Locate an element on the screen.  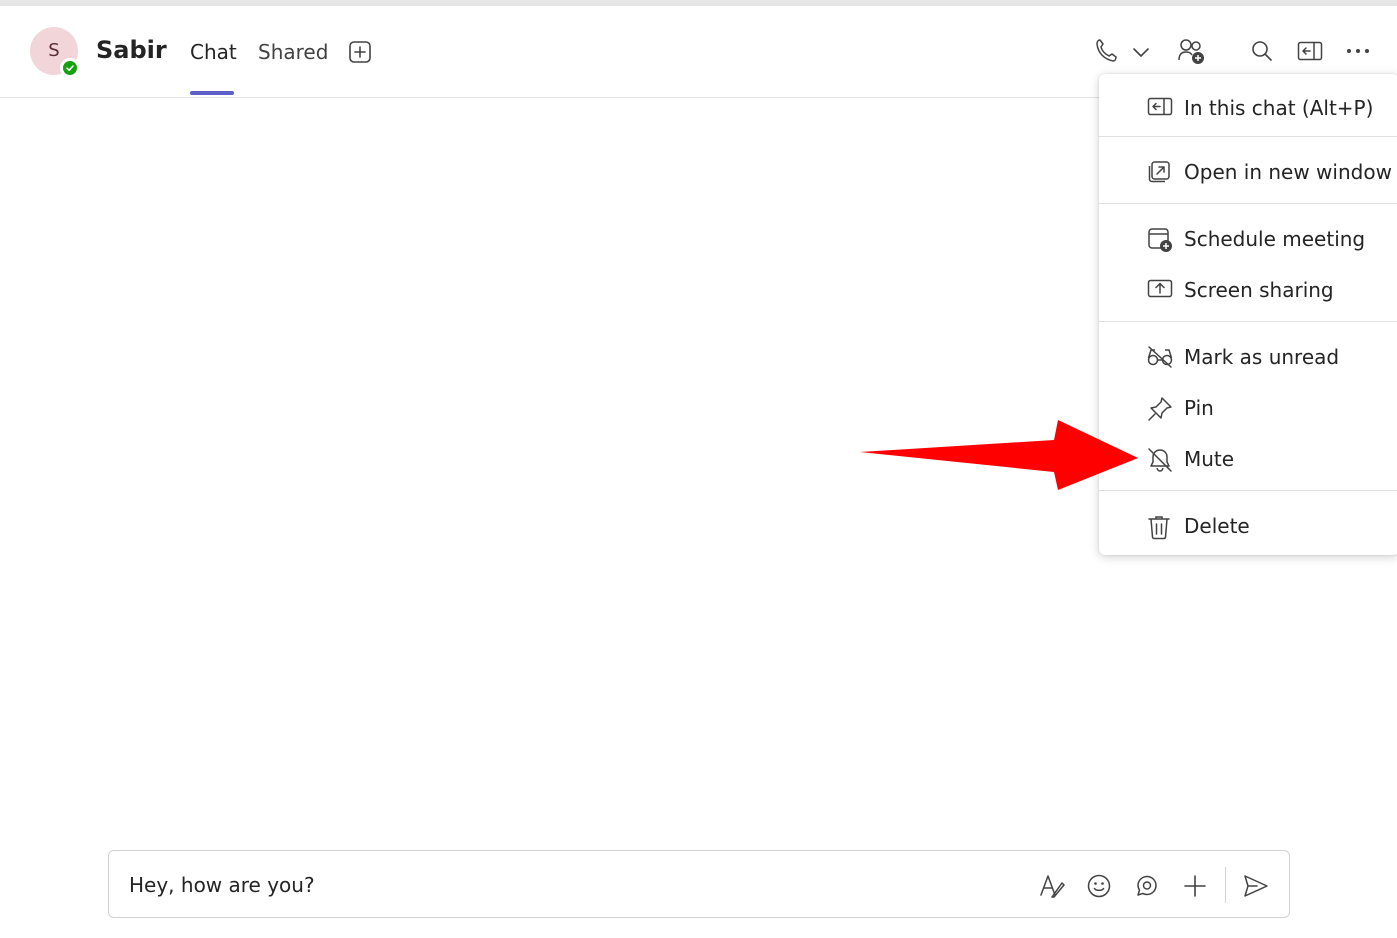
more-options-icon is located at coordinates (1358, 51).